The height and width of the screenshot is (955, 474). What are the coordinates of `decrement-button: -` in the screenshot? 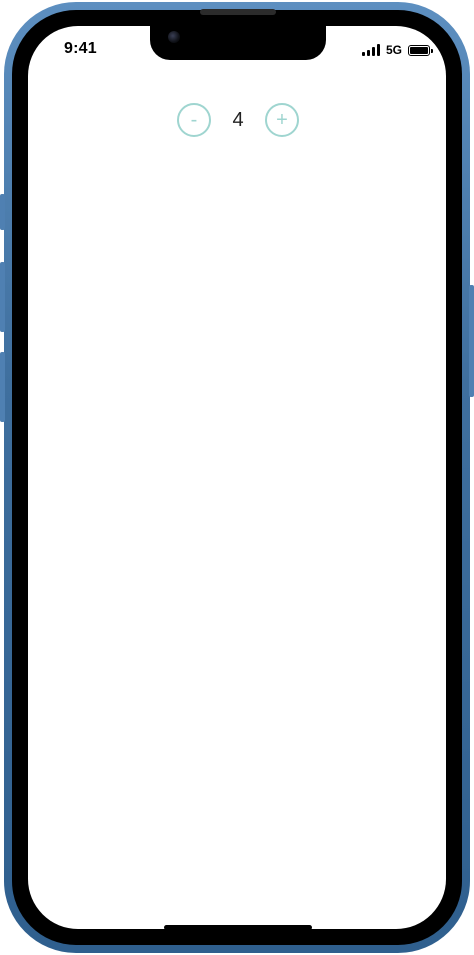 It's located at (194, 120).